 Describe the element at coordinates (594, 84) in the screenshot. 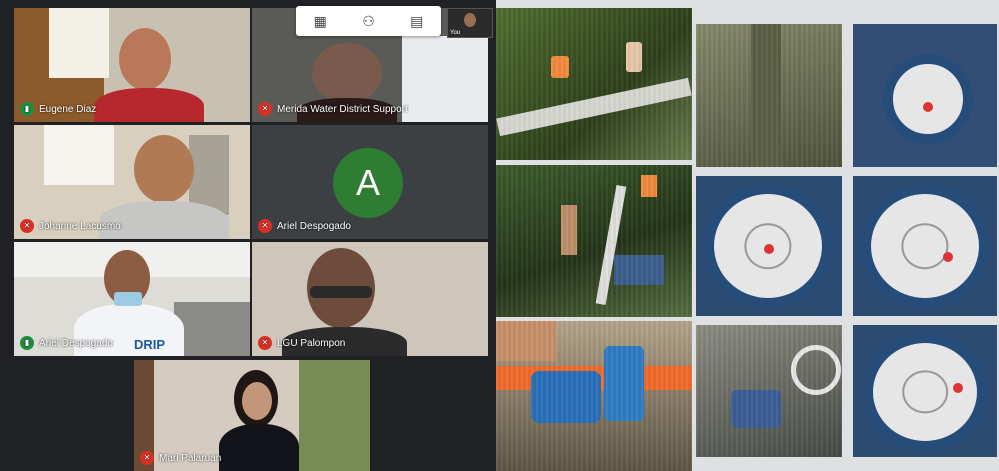

I see `photo-field-work-pipes` at that location.